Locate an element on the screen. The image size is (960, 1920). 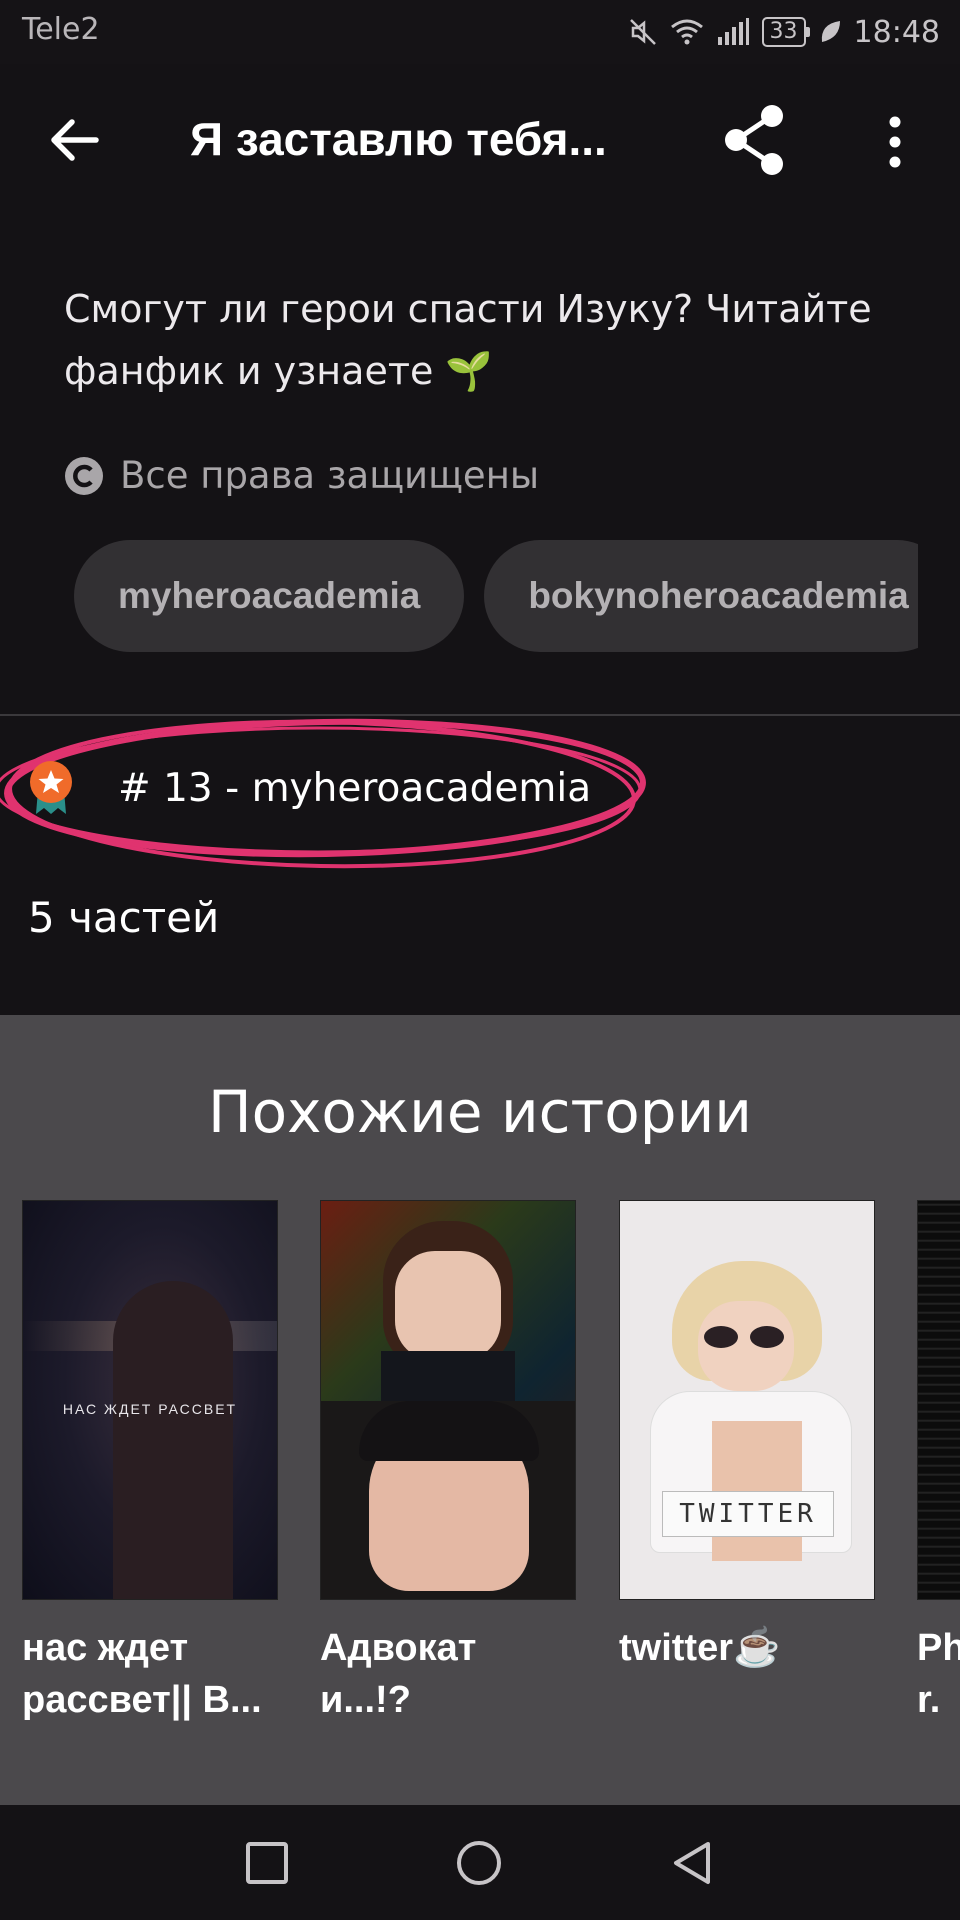
story-card: TWITTER twitter☕ is located at coordinates (747, 1437).